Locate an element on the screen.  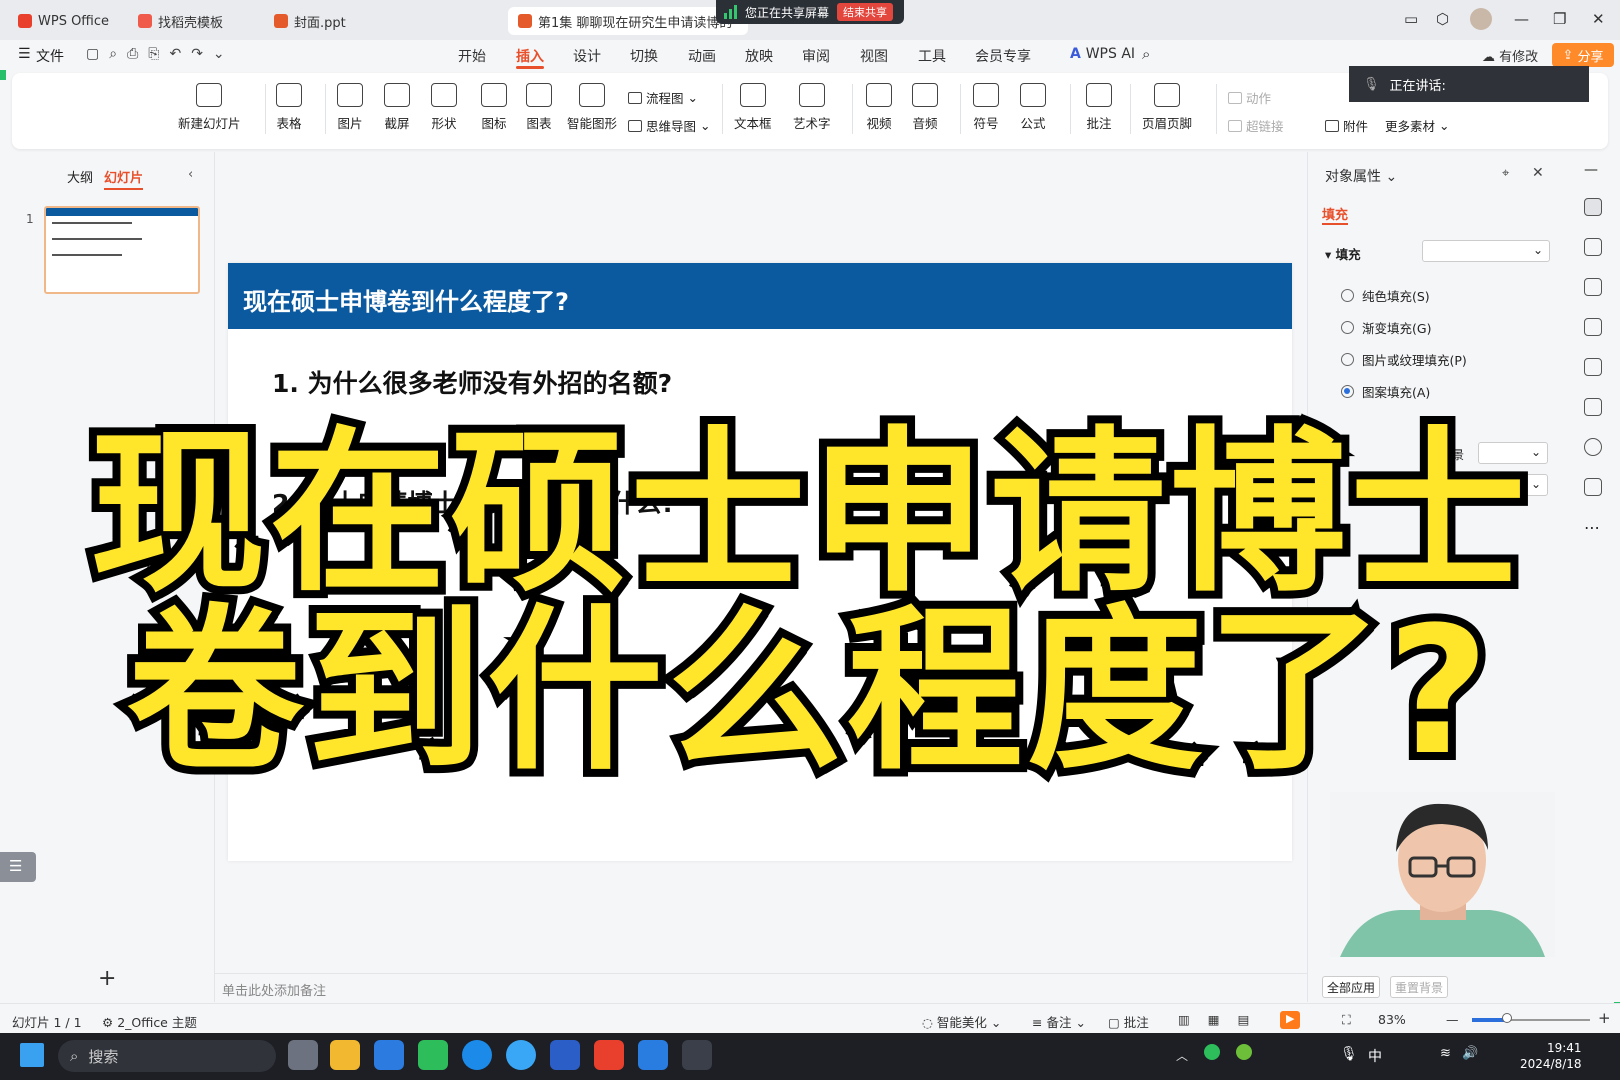
icon-button: 图标 is located at coordinates (494, 107).